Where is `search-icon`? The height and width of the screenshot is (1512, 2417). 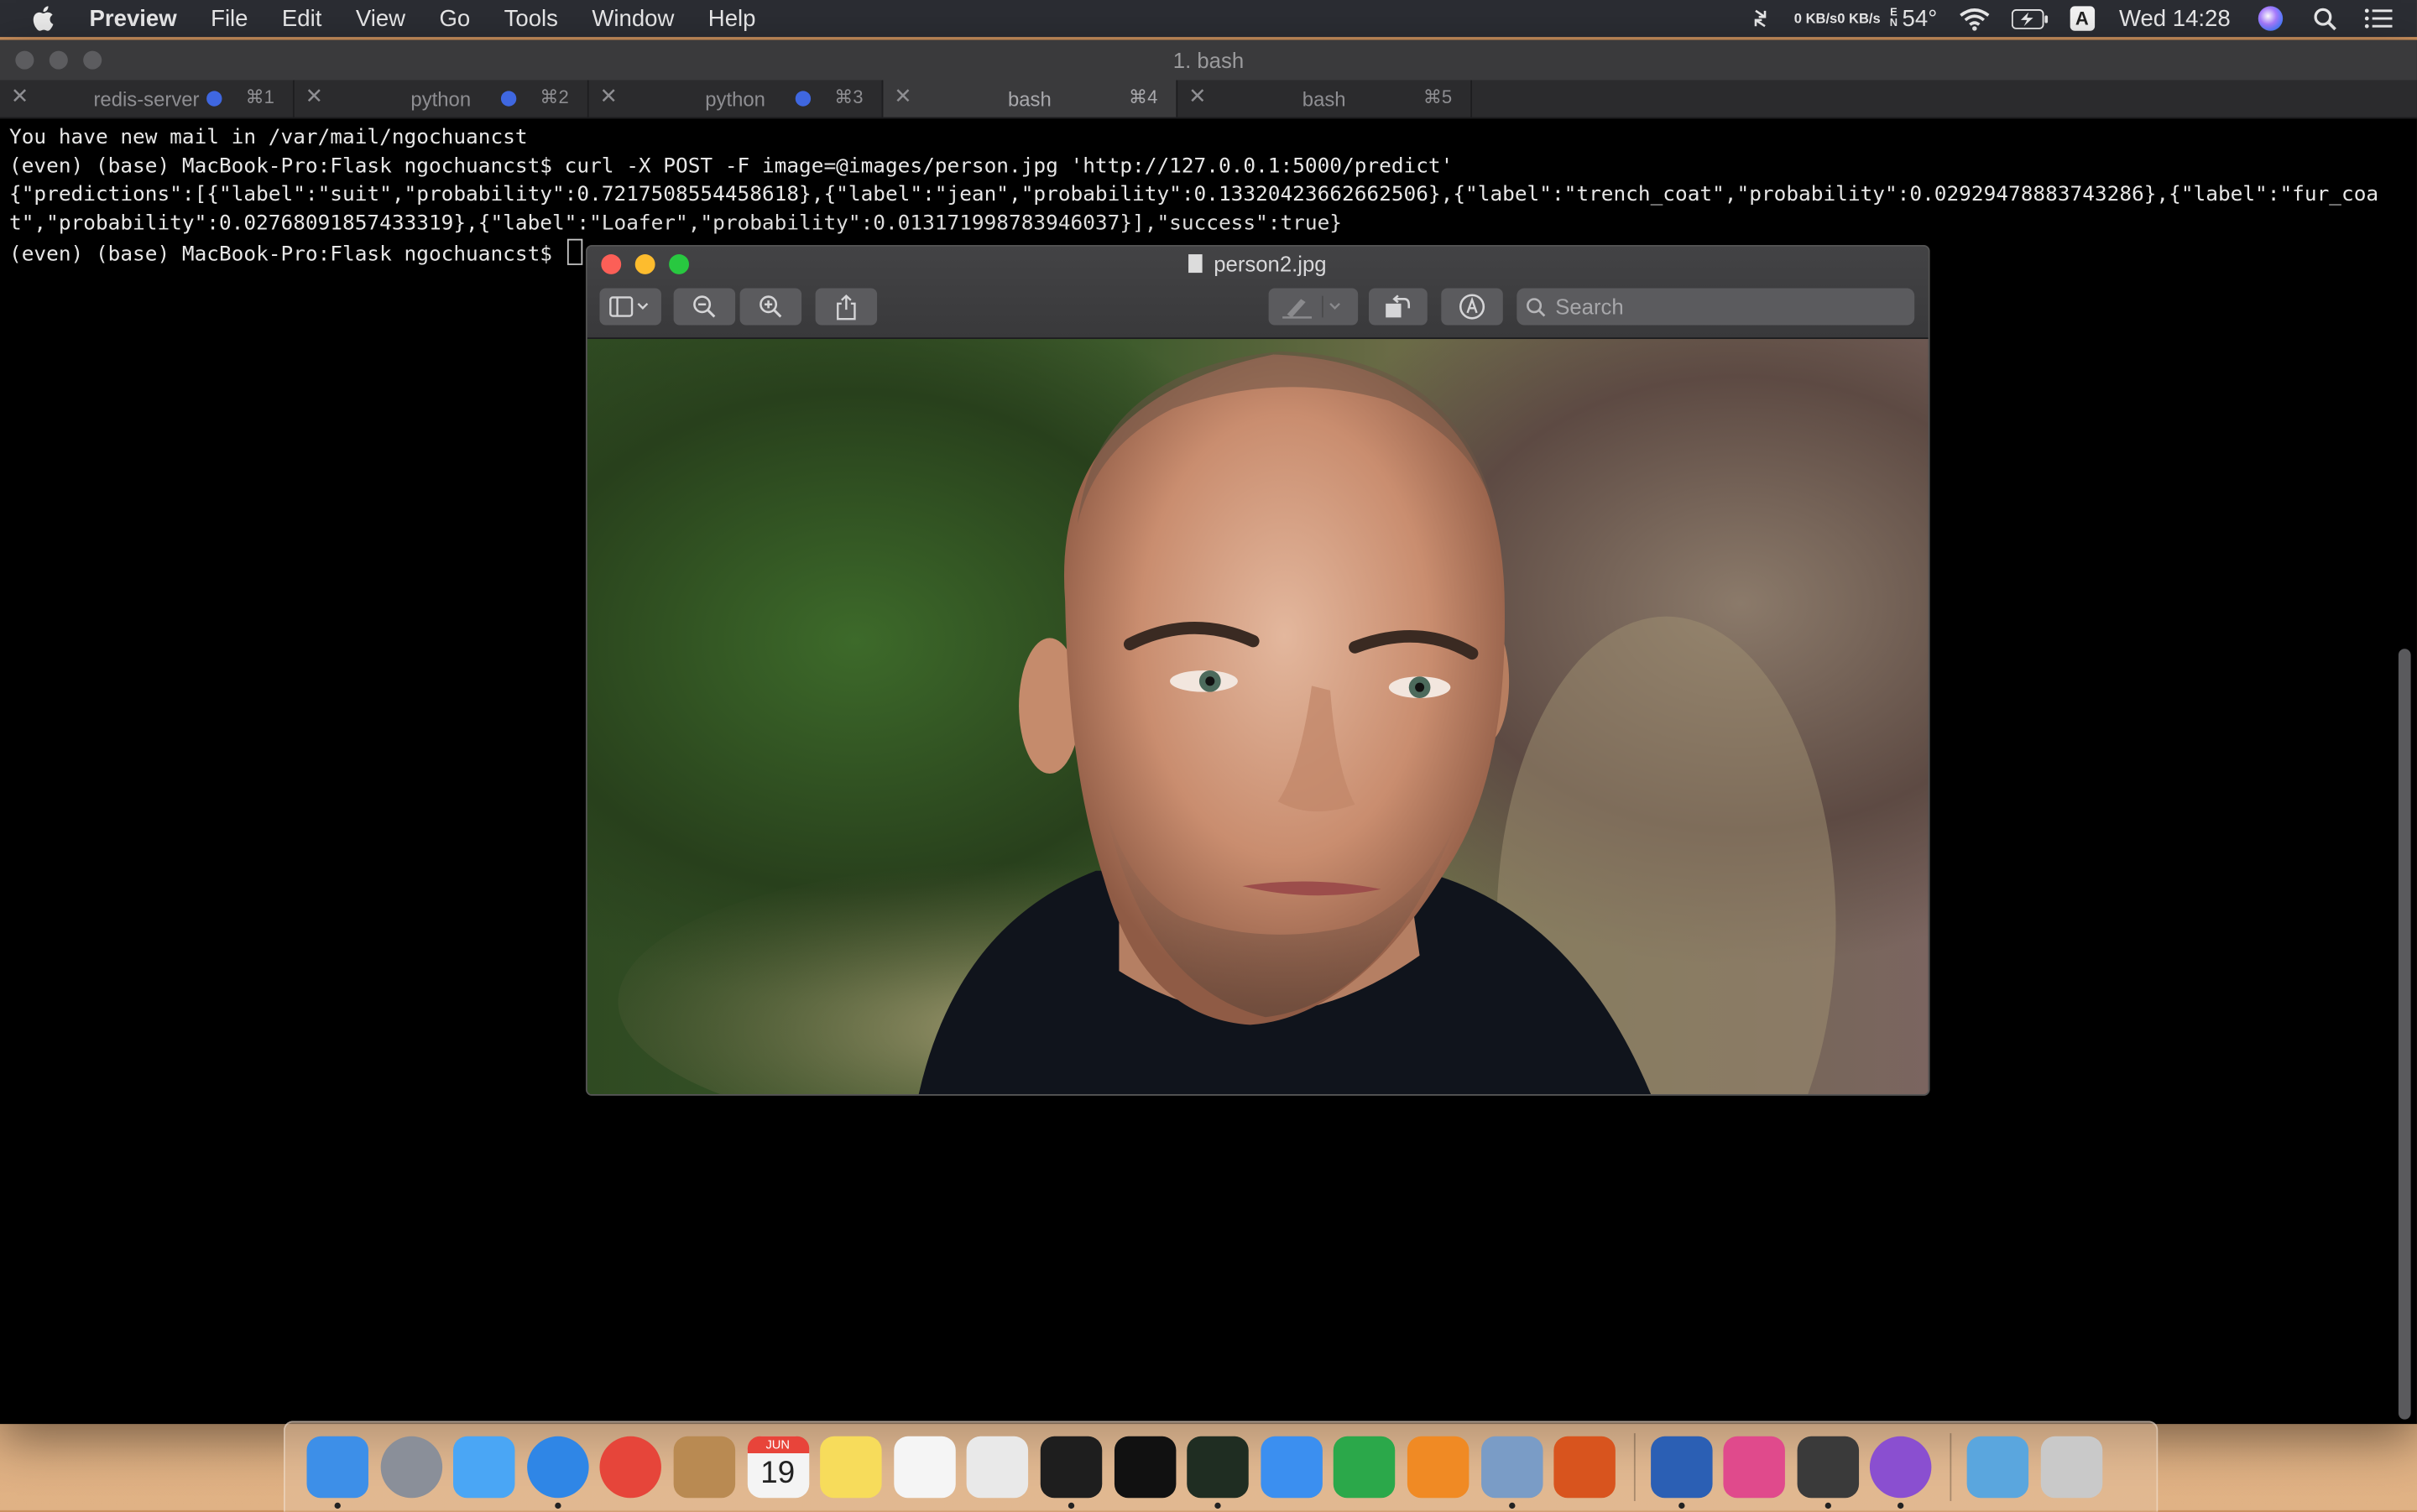
search-icon is located at coordinates (1536, 307).